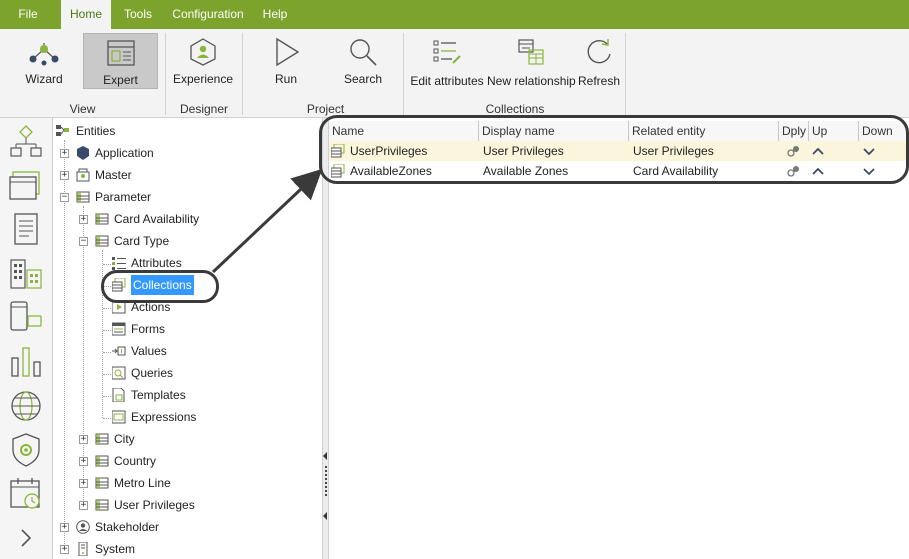 Image resolution: width=909 pixels, height=559 pixels. I want to click on tree-node-label: Entities, so click(96, 131).